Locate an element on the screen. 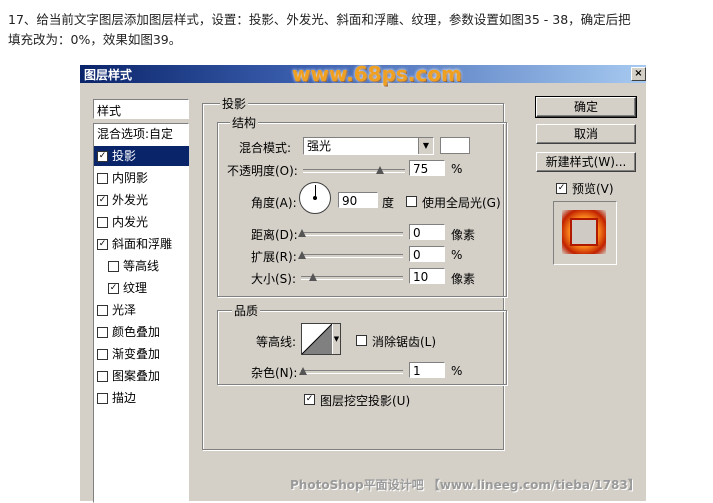  cancel-button: 取消 is located at coordinates (586, 134).